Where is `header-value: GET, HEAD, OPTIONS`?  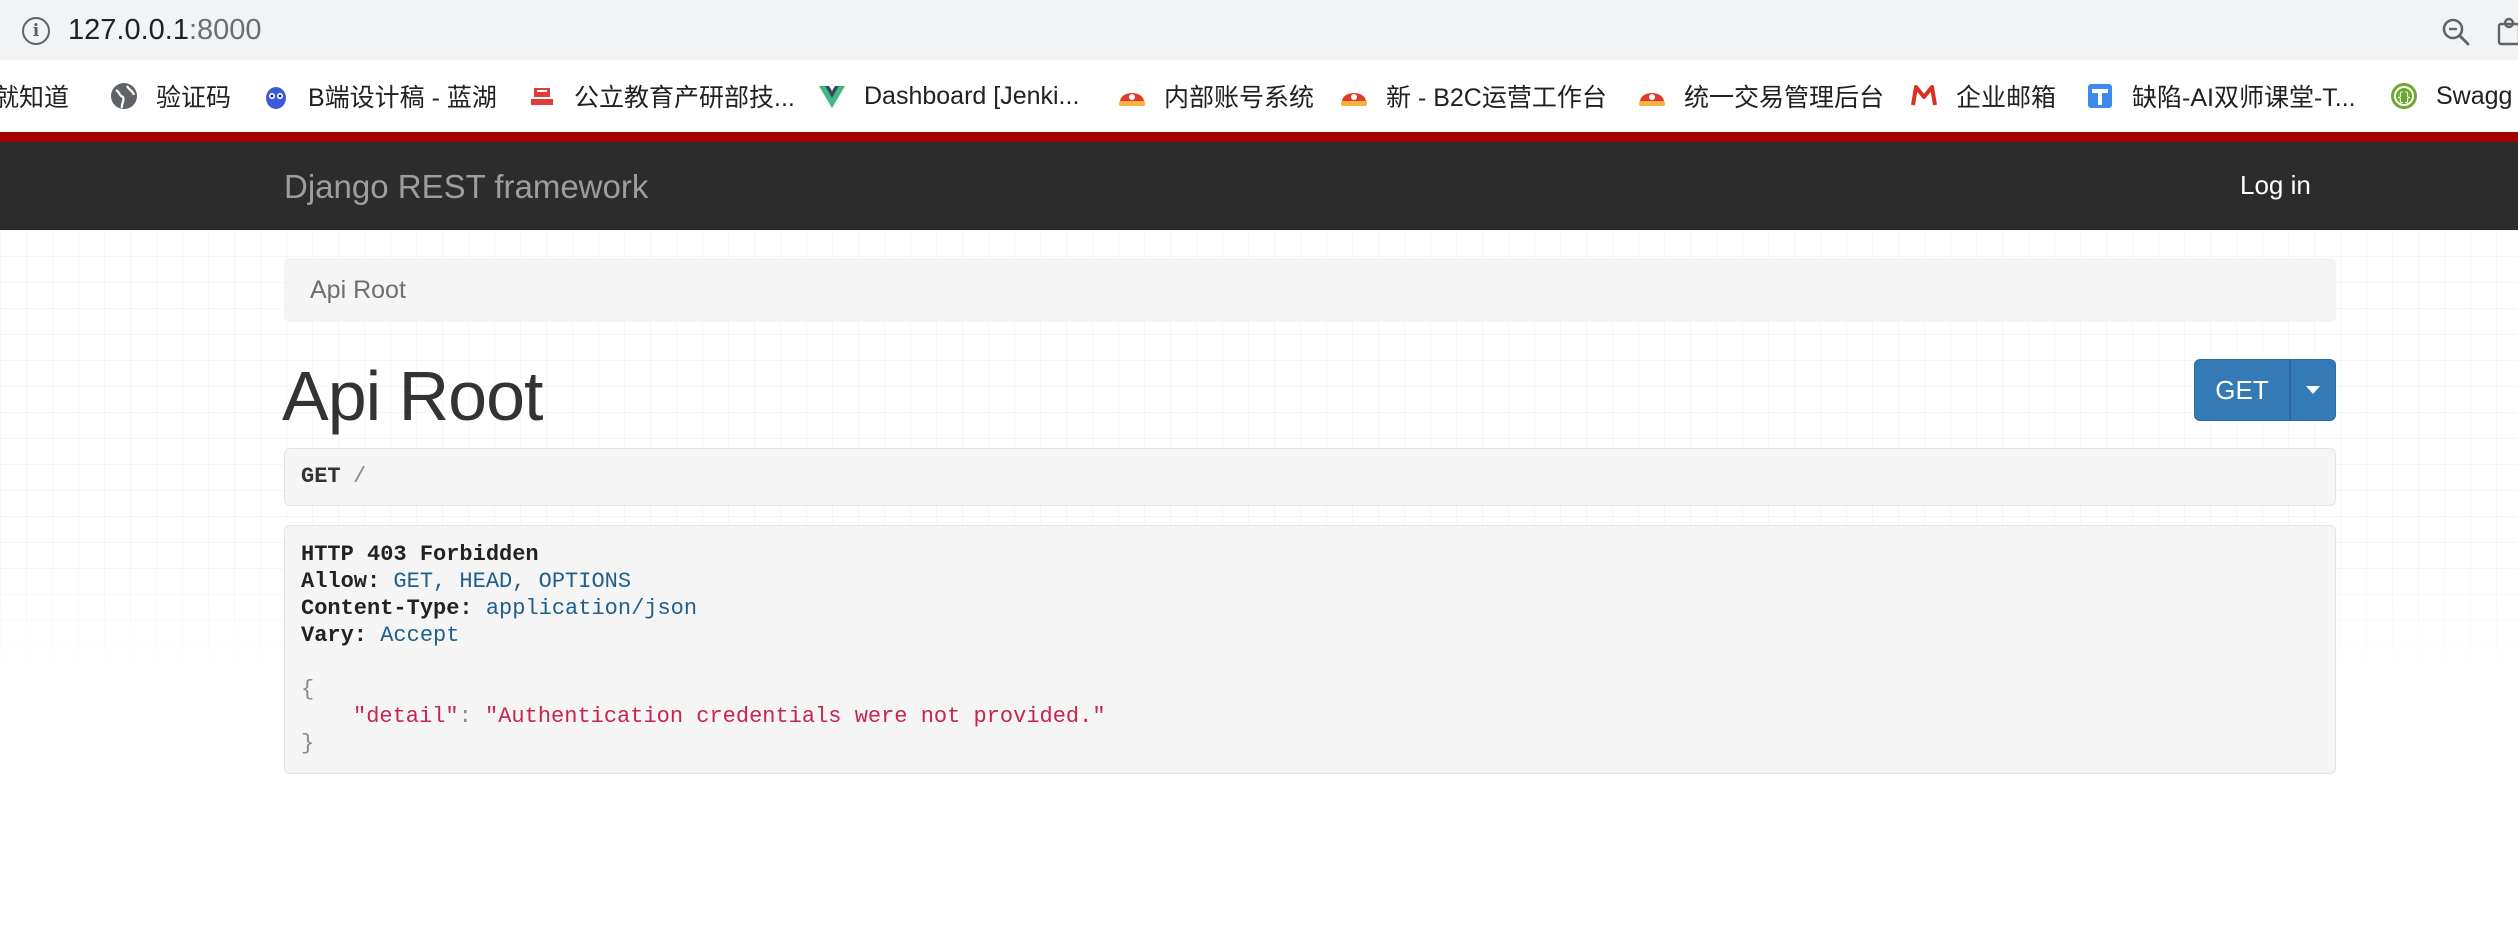
header-value: GET, HEAD, OPTIONS is located at coordinates (512, 581).